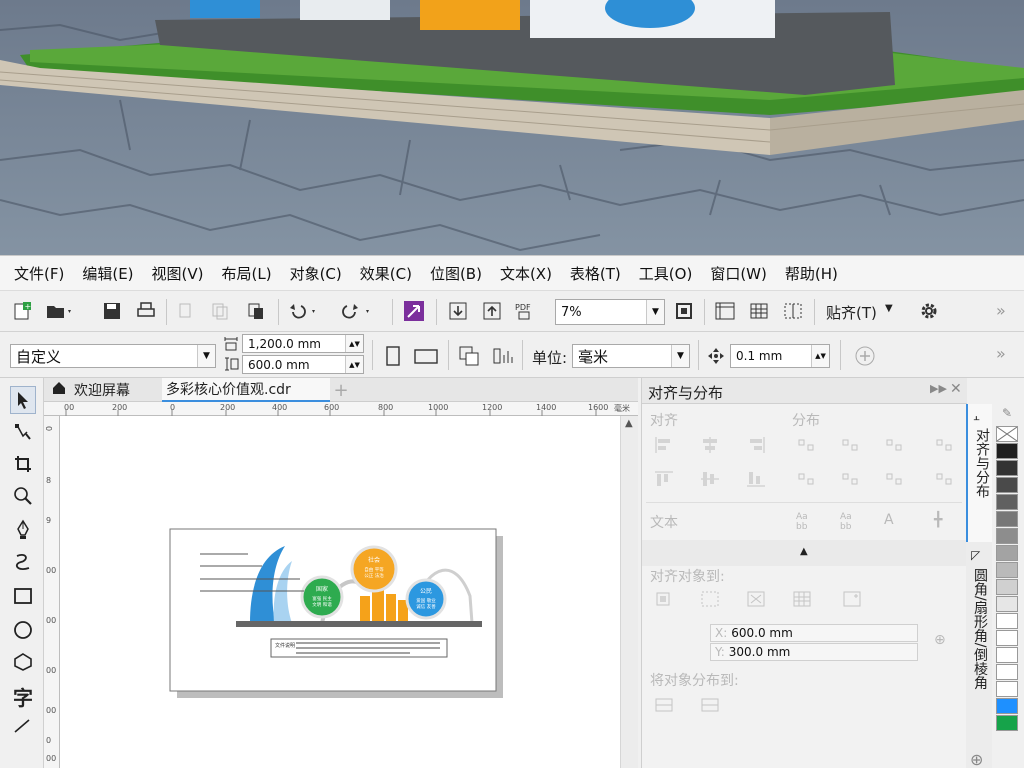  What do you see at coordinates (793, 311) in the screenshot?
I see `show-guidelines-icon` at bounding box center [793, 311].